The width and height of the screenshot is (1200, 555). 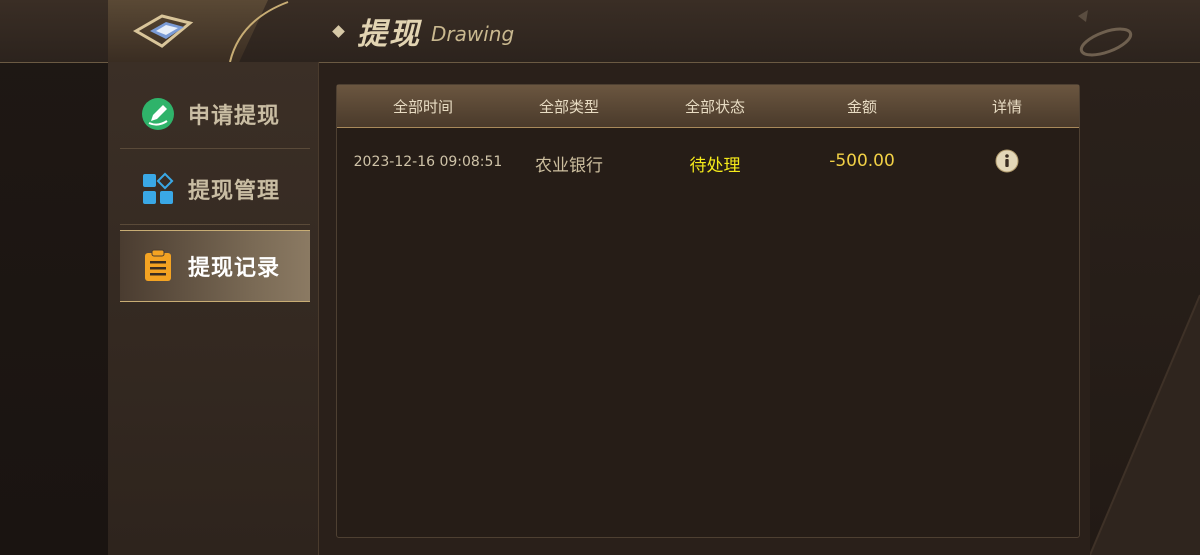 What do you see at coordinates (1006, 106) in the screenshot?
I see `detail-header: 详情` at bounding box center [1006, 106].